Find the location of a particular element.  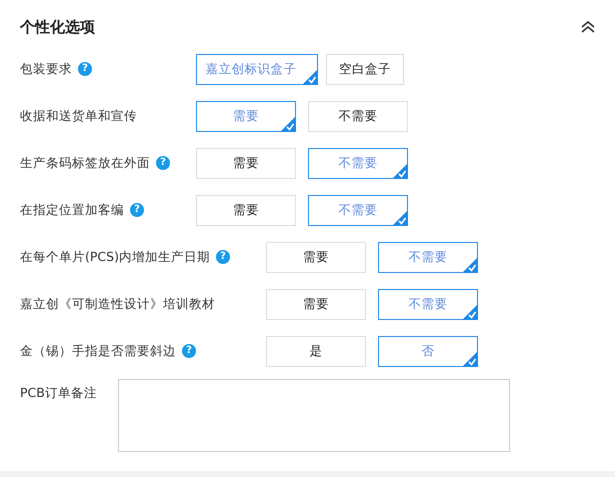

option-button: 是 is located at coordinates (316, 351).